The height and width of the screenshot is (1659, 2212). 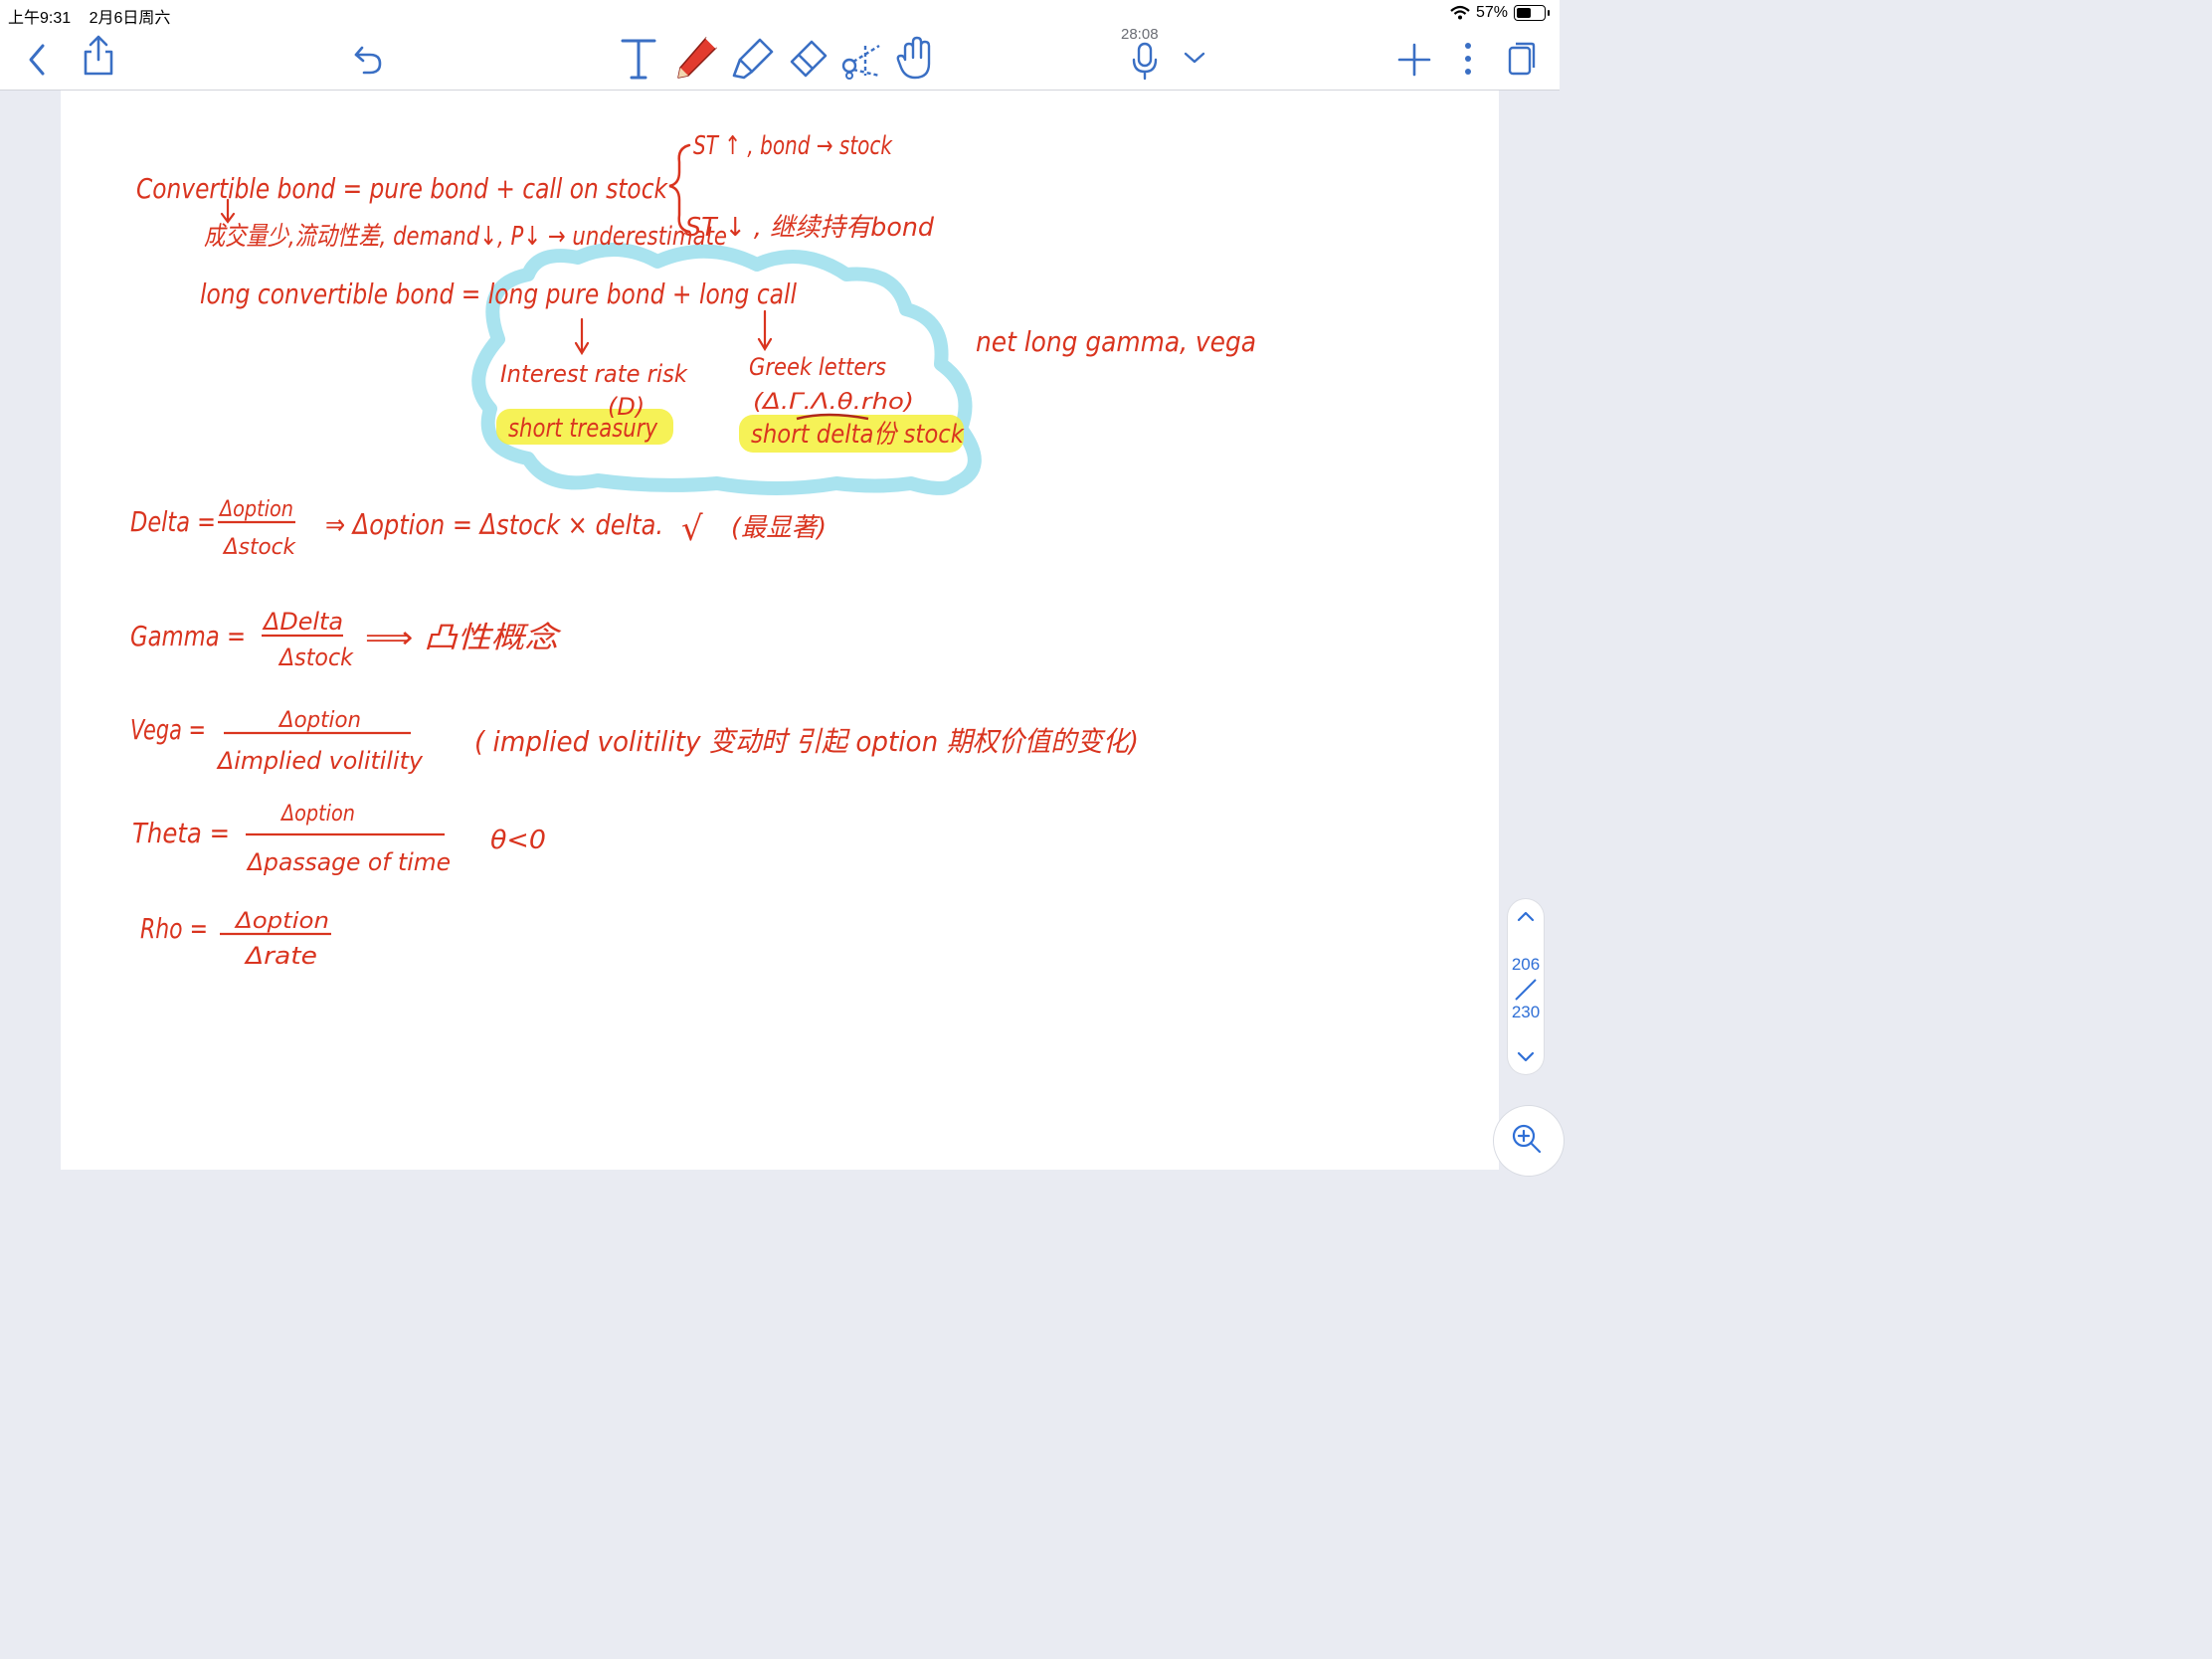 I want to click on pages-icon, so click(x=1522, y=60).